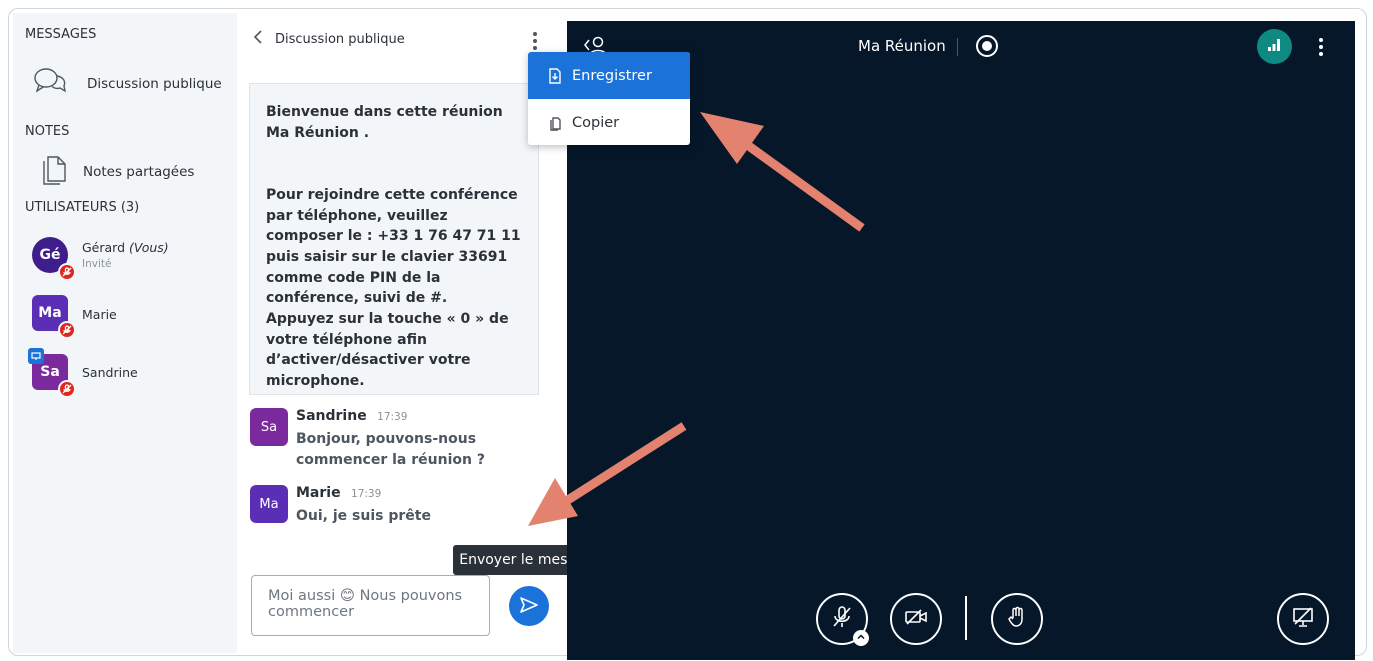  Describe the element at coordinates (612, 75) in the screenshot. I see `save-label: Enregistrer` at that location.